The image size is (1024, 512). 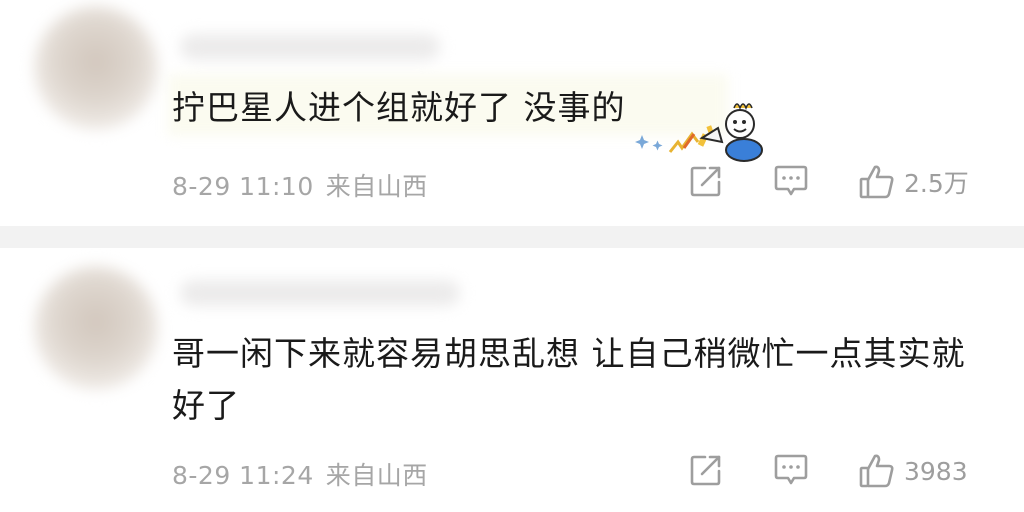 I want to click on comment-meta: 8-29 11:10 来自山西, so click(x=300, y=185).